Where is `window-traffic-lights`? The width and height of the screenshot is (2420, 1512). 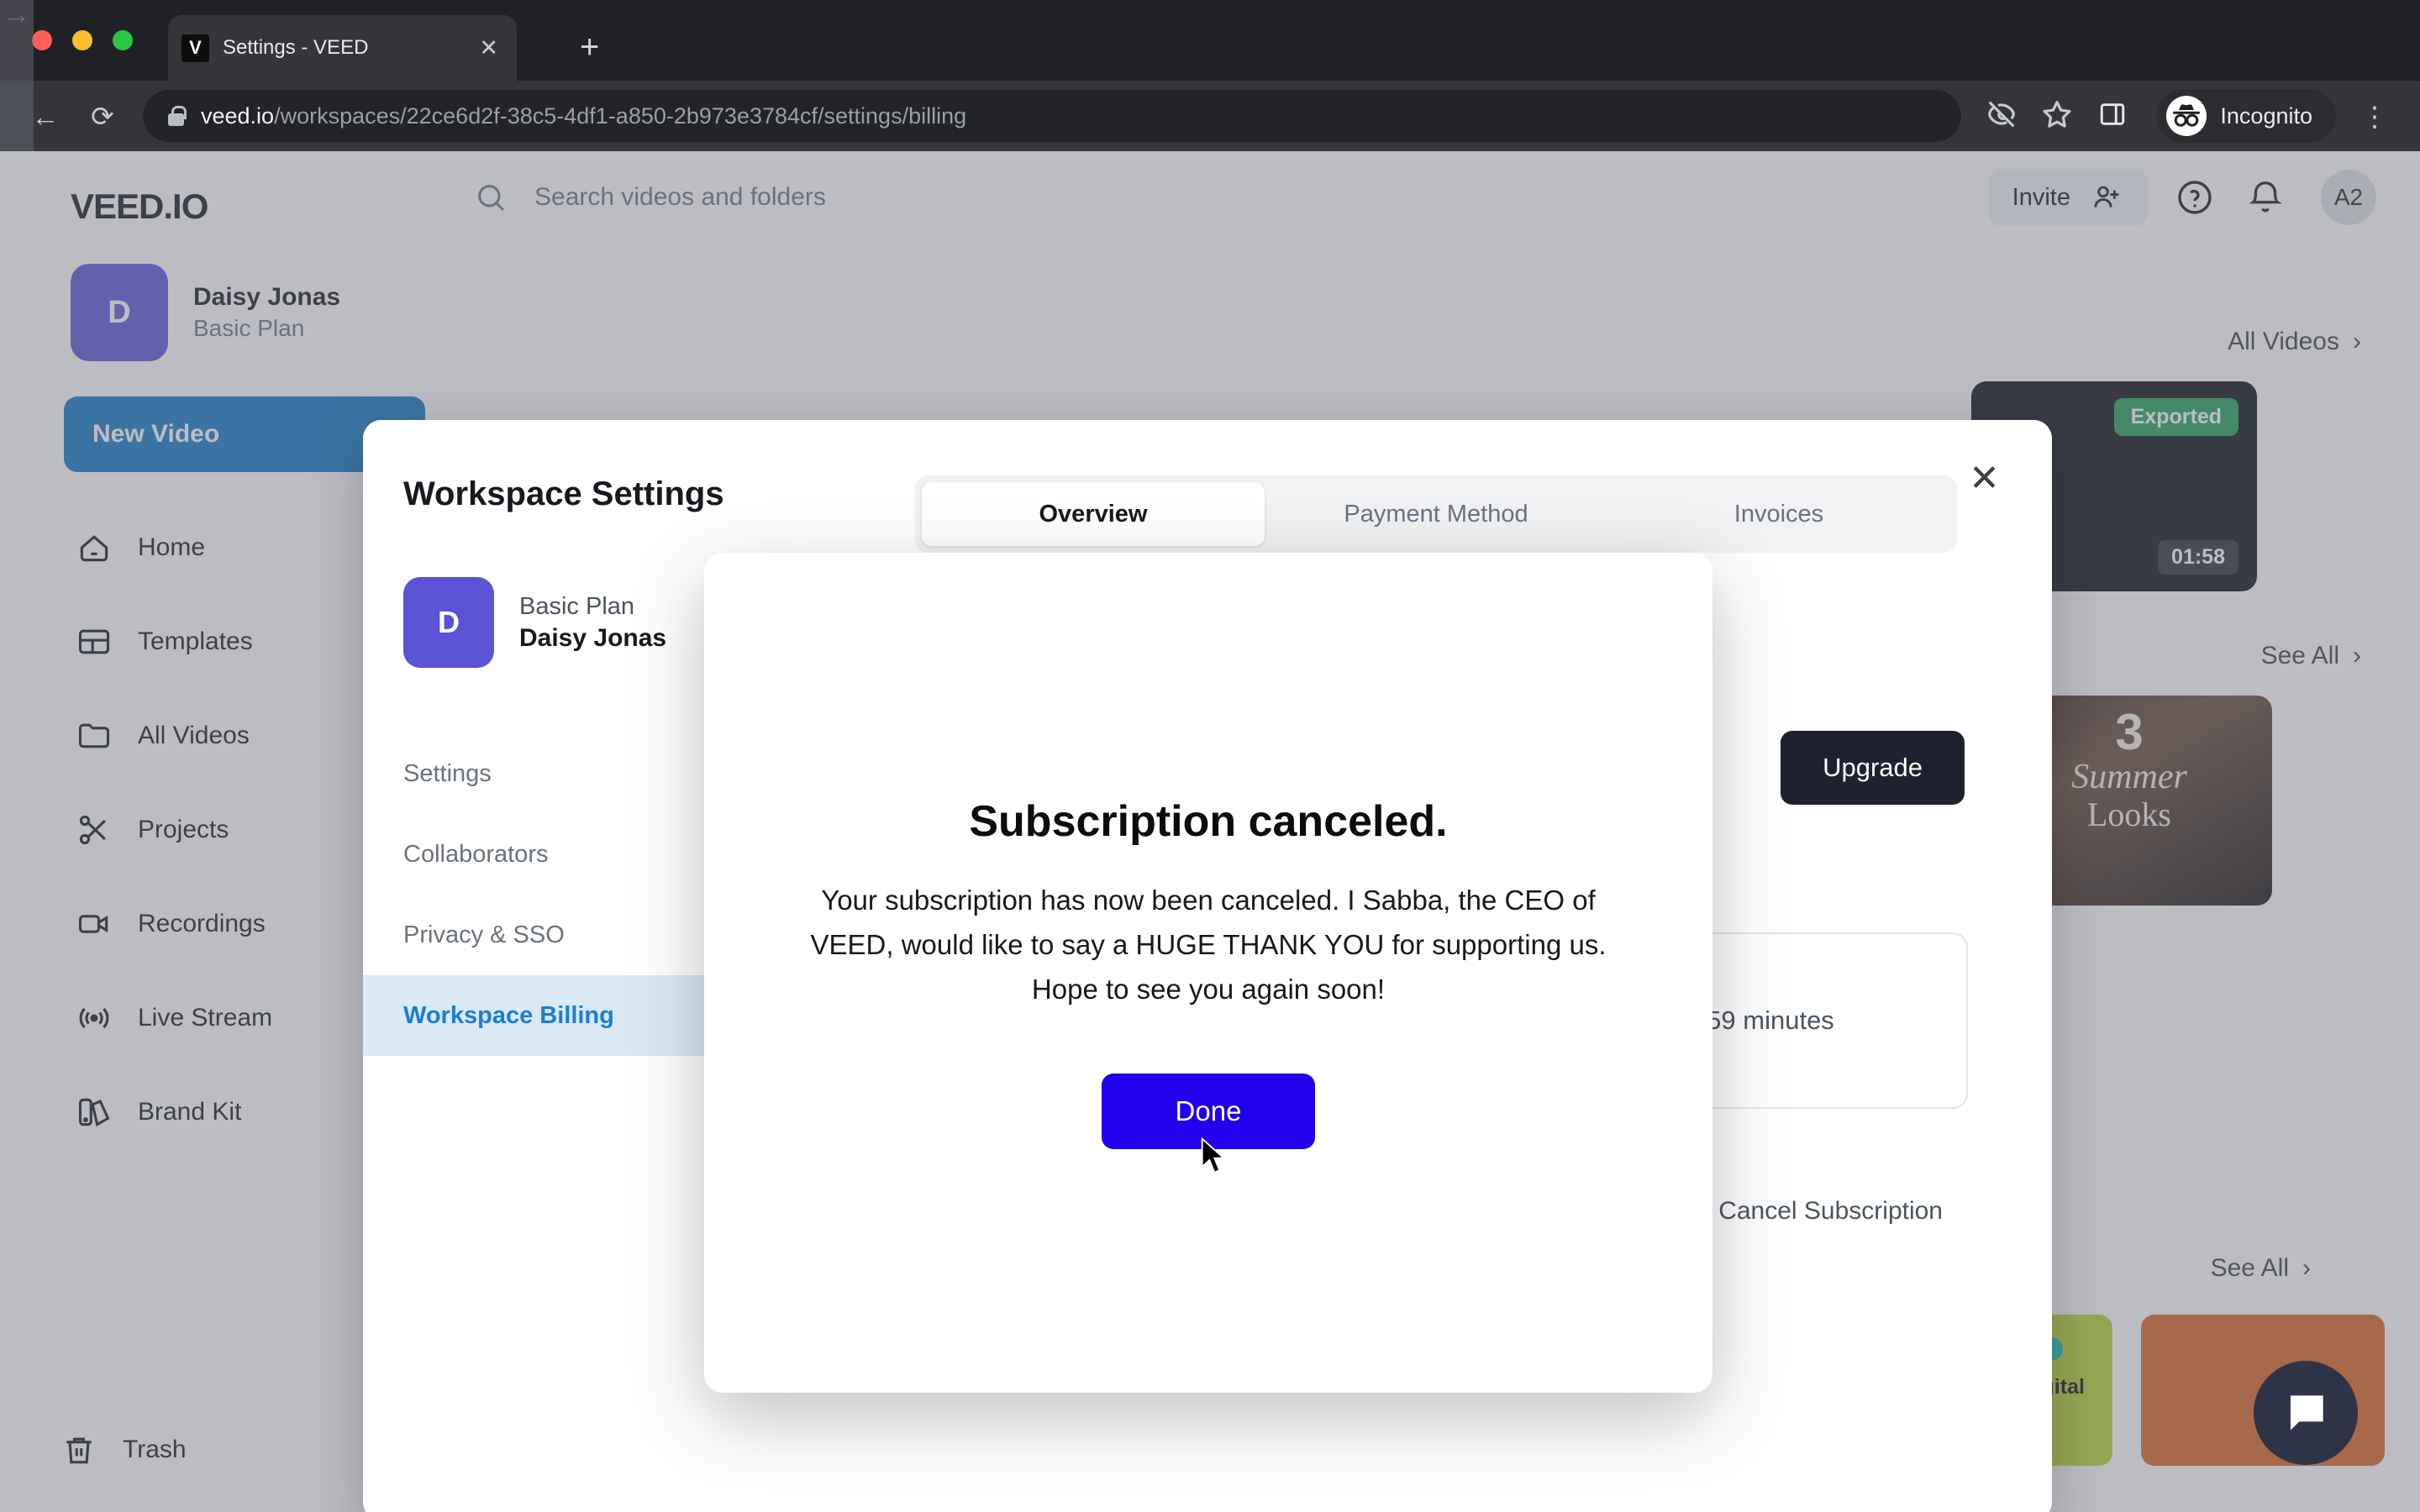 window-traffic-lights is located at coordinates (82, 40).